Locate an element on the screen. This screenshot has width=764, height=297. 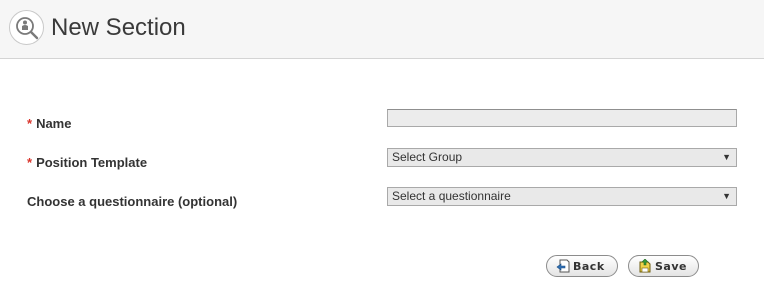
name-input is located at coordinates (562, 118).